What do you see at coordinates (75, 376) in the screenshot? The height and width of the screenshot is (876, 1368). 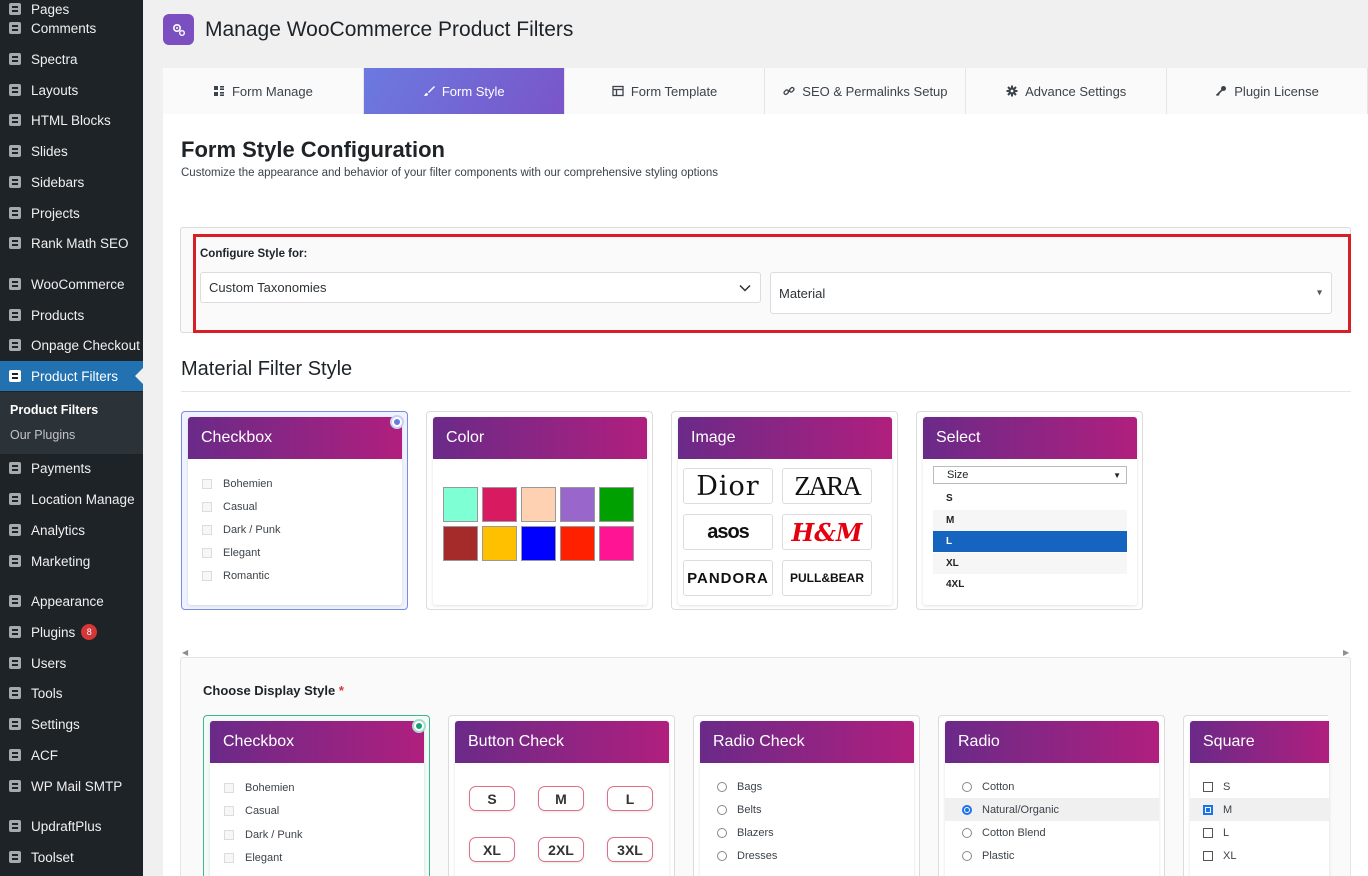 I see `sidebar-item-label: Product Filters` at bounding box center [75, 376].